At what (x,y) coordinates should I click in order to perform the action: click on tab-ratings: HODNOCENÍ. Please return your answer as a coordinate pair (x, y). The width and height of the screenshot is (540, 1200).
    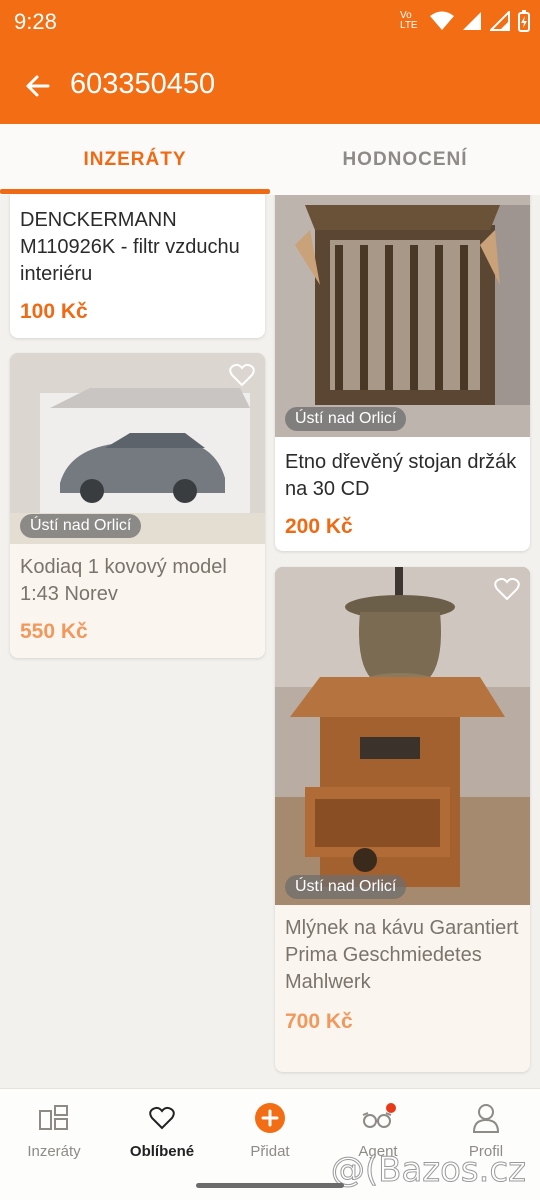
    Looking at the image, I should click on (405, 159).